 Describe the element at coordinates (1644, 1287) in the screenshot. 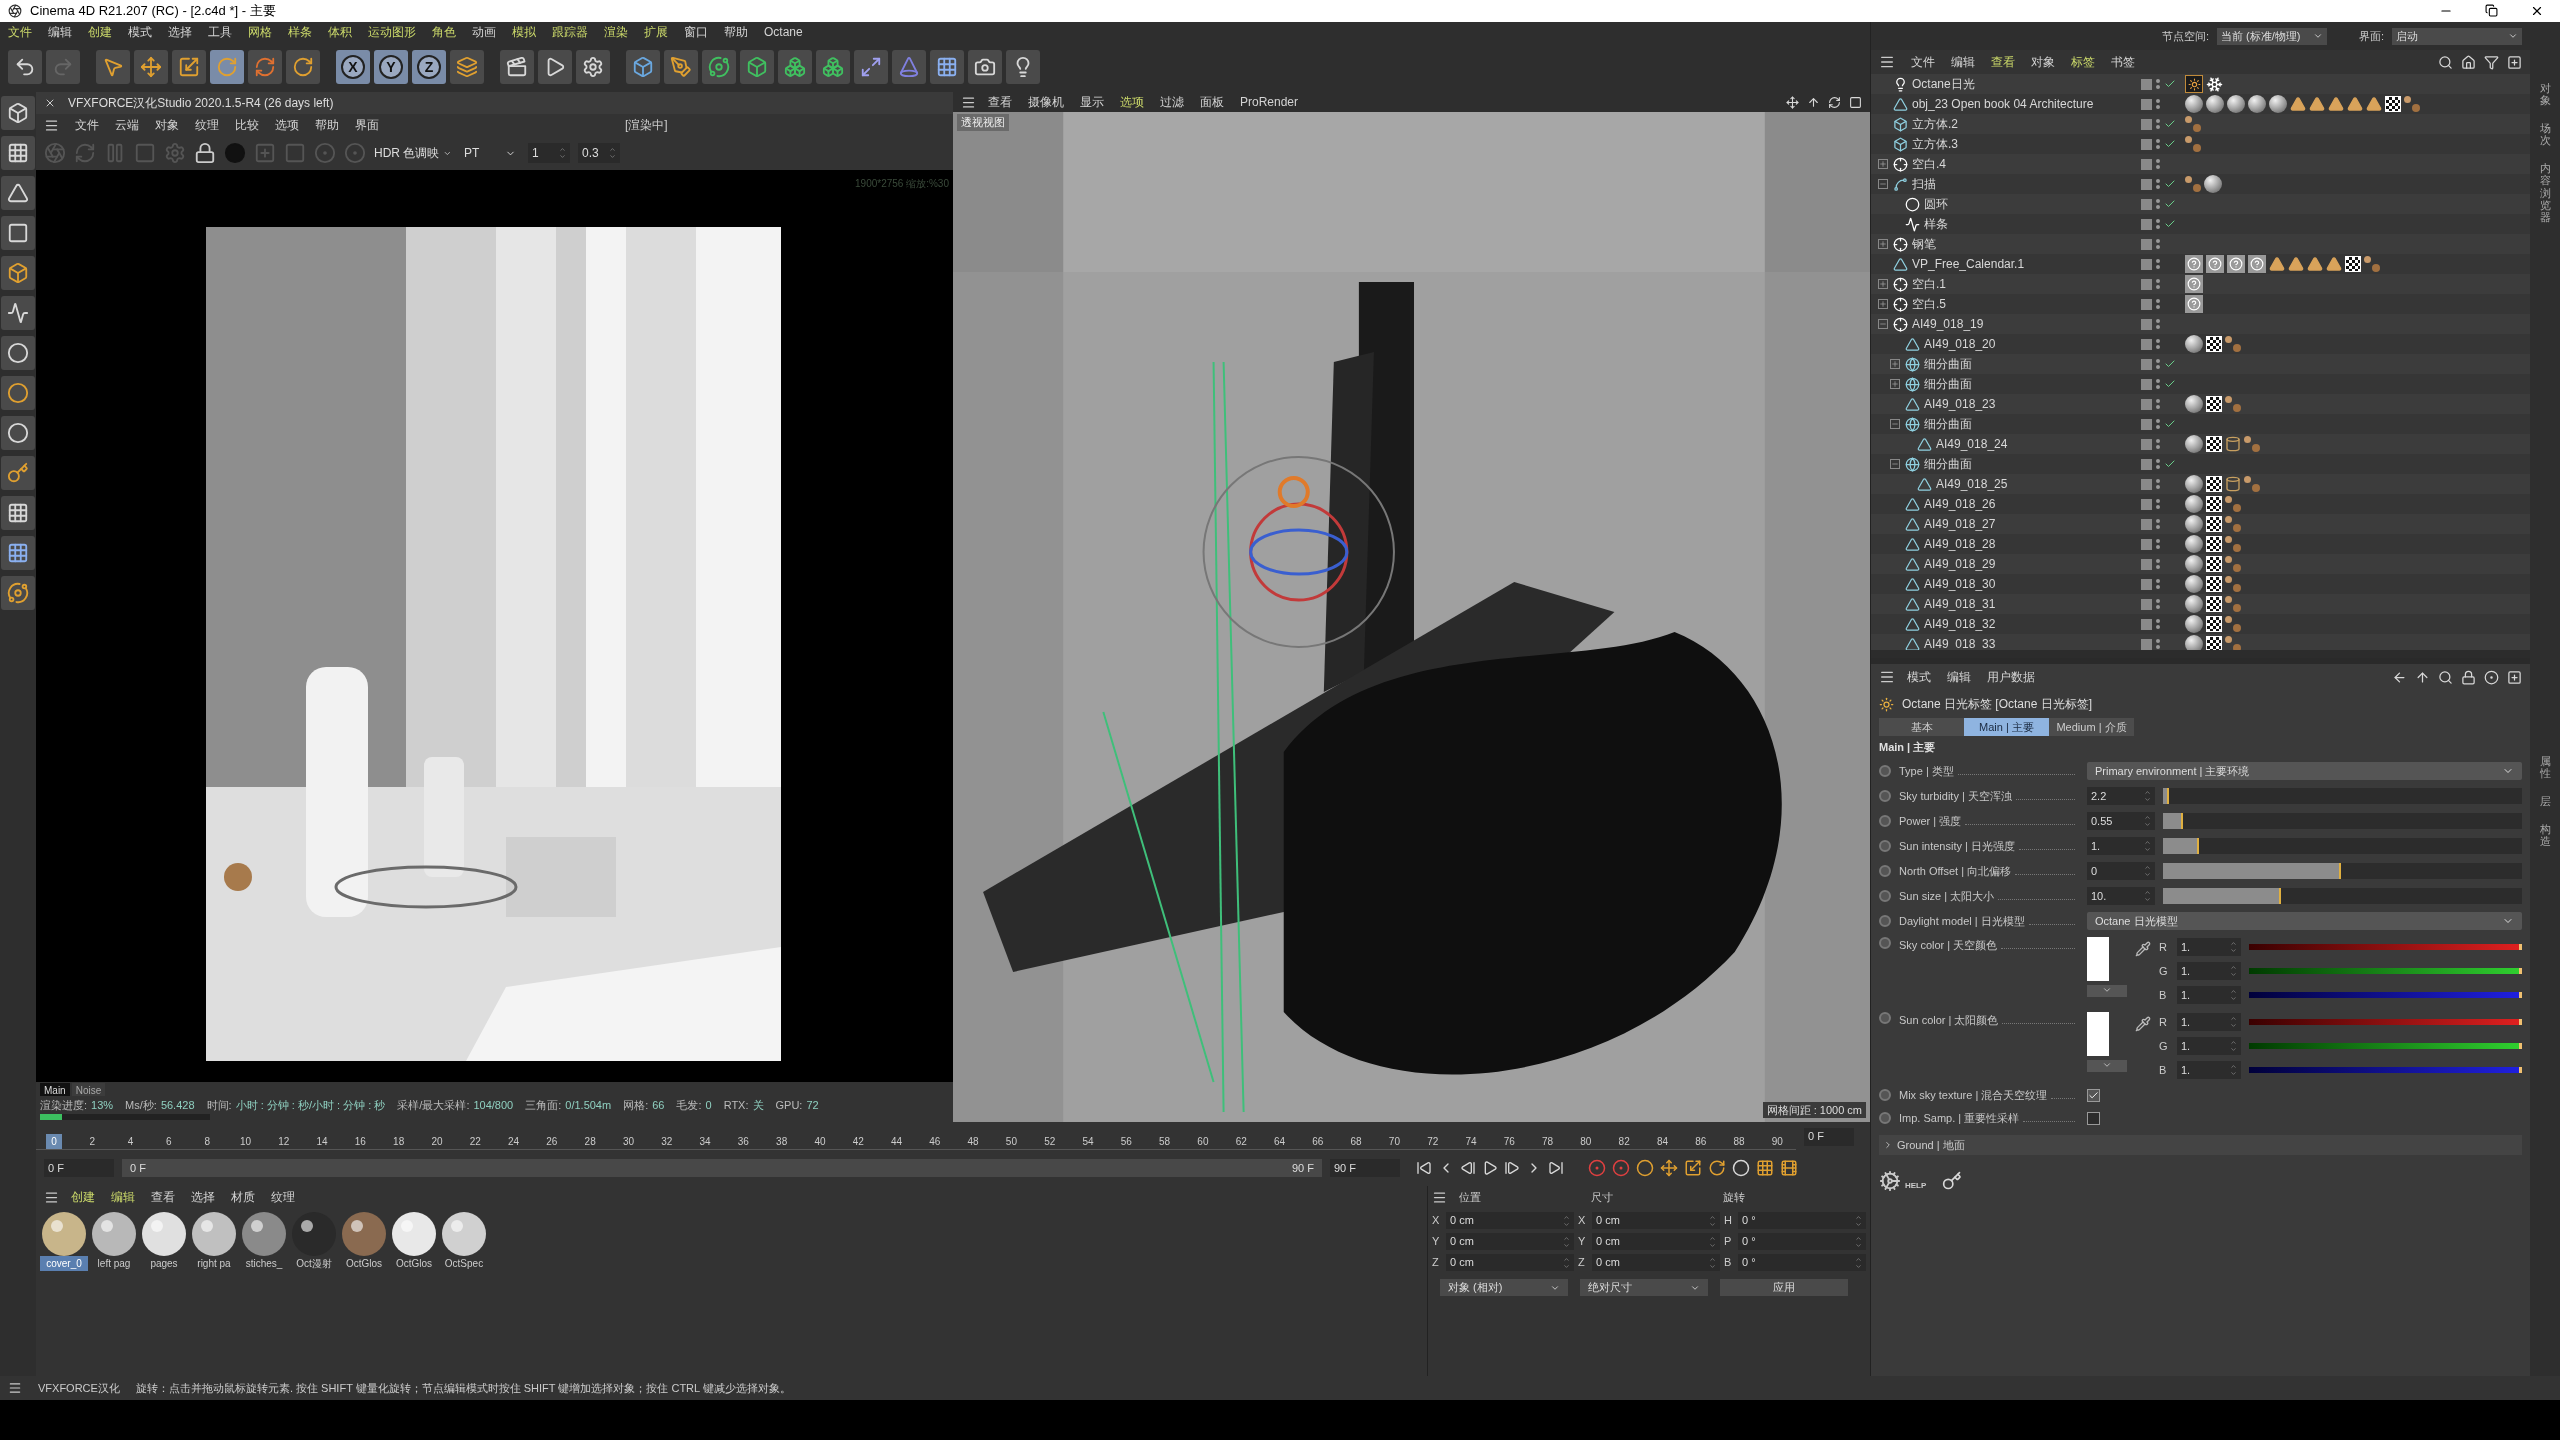

I see `dropdown: 绝对尺寸` at that location.